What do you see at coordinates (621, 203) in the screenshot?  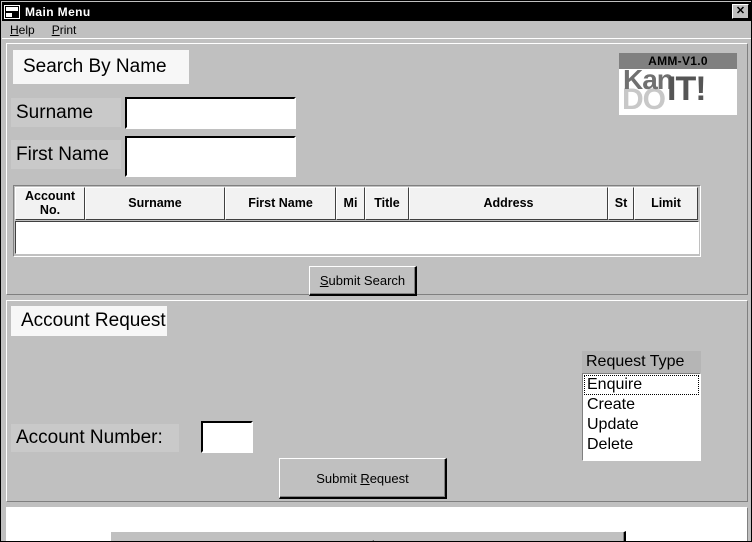 I see `grid-column-st: St` at bounding box center [621, 203].